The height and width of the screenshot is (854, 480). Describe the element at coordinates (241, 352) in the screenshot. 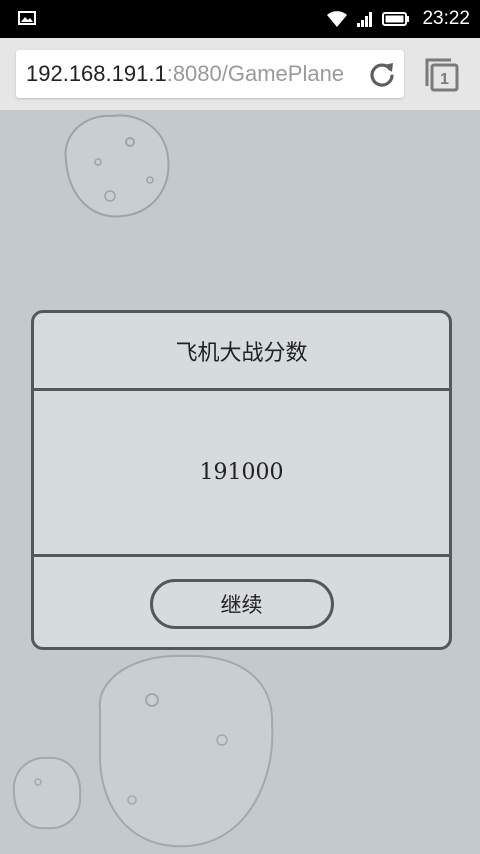

I see `dialog-title: 飞机大战分数` at that location.